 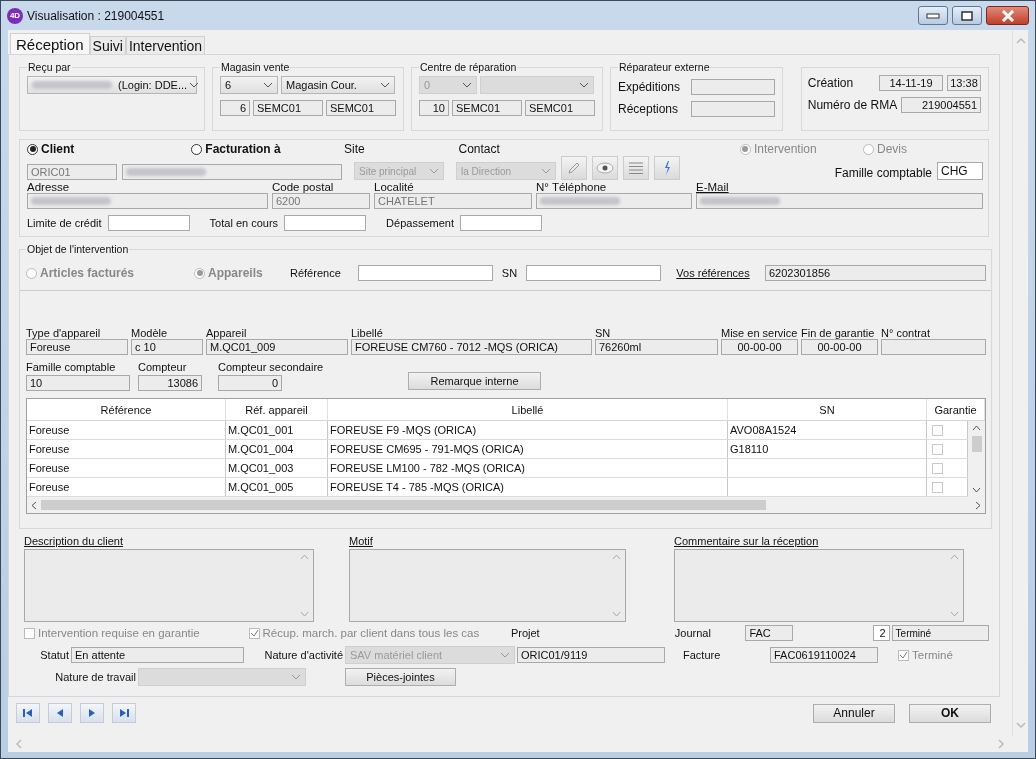 What do you see at coordinates (605, 168) in the screenshot?
I see `view-button` at bounding box center [605, 168].